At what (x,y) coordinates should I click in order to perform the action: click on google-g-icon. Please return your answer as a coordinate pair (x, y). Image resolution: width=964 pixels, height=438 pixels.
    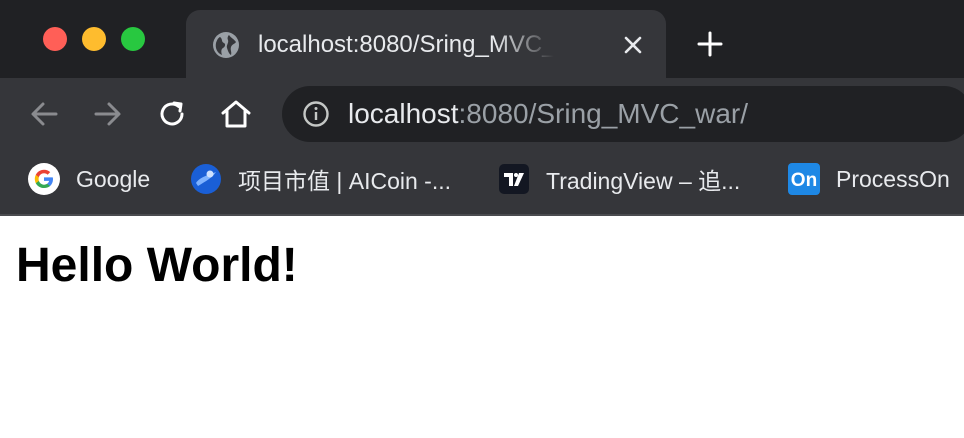
    Looking at the image, I should click on (44, 179).